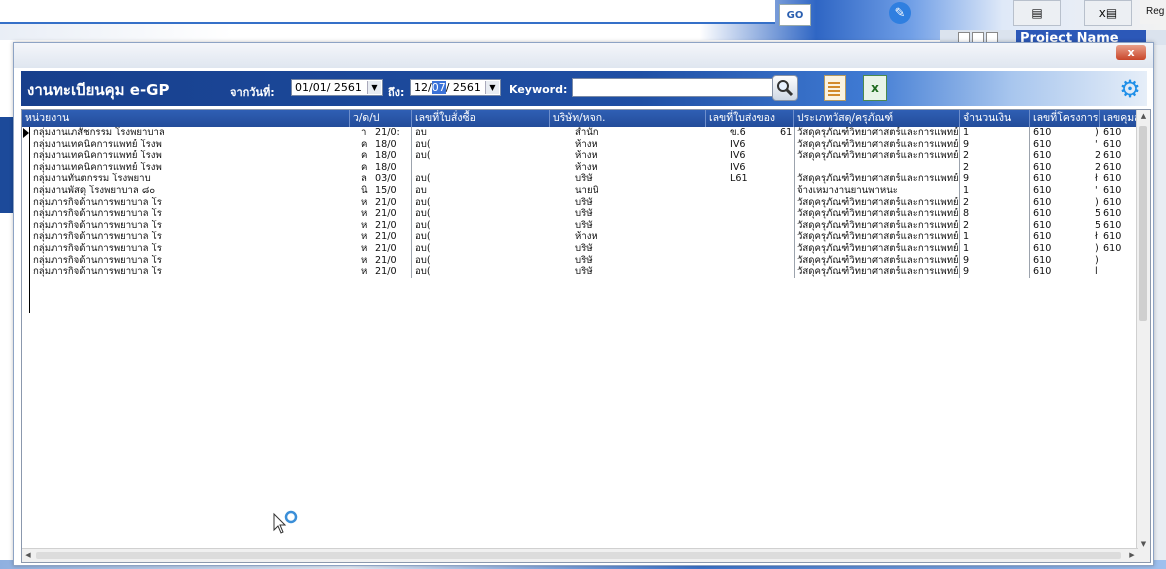  What do you see at coordinates (1143, 330) in the screenshot?
I see `vertical-scrollbar: ▲ ▼` at bounding box center [1143, 330].